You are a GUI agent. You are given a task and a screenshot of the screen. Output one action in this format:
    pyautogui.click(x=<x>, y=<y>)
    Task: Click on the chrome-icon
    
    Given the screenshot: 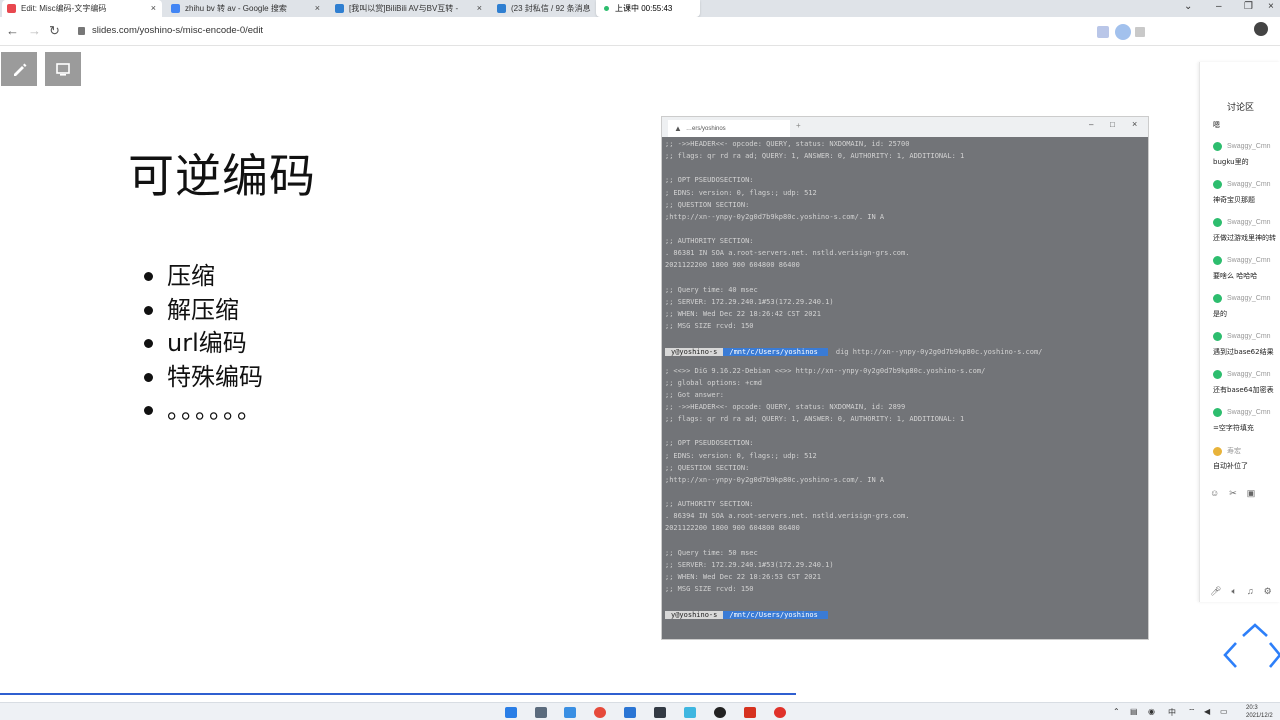 What is the action you would take?
    pyautogui.click(x=600, y=712)
    